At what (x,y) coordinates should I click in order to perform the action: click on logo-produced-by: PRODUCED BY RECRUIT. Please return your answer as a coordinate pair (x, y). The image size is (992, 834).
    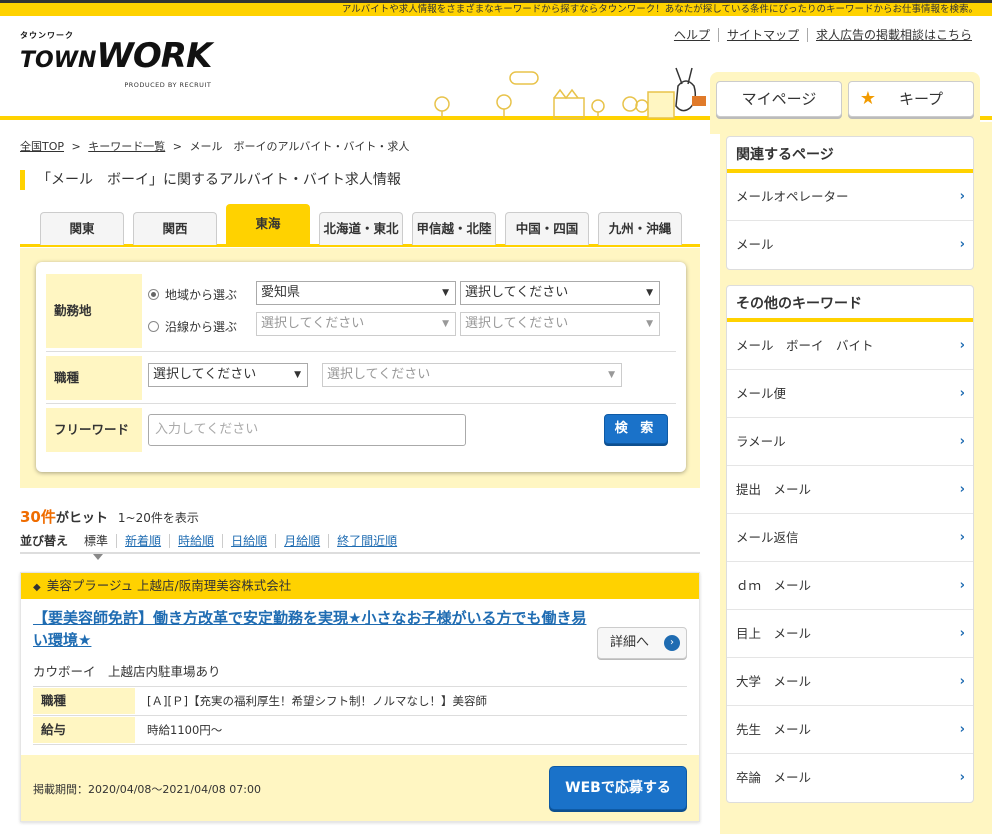
    Looking at the image, I should click on (168, 85).